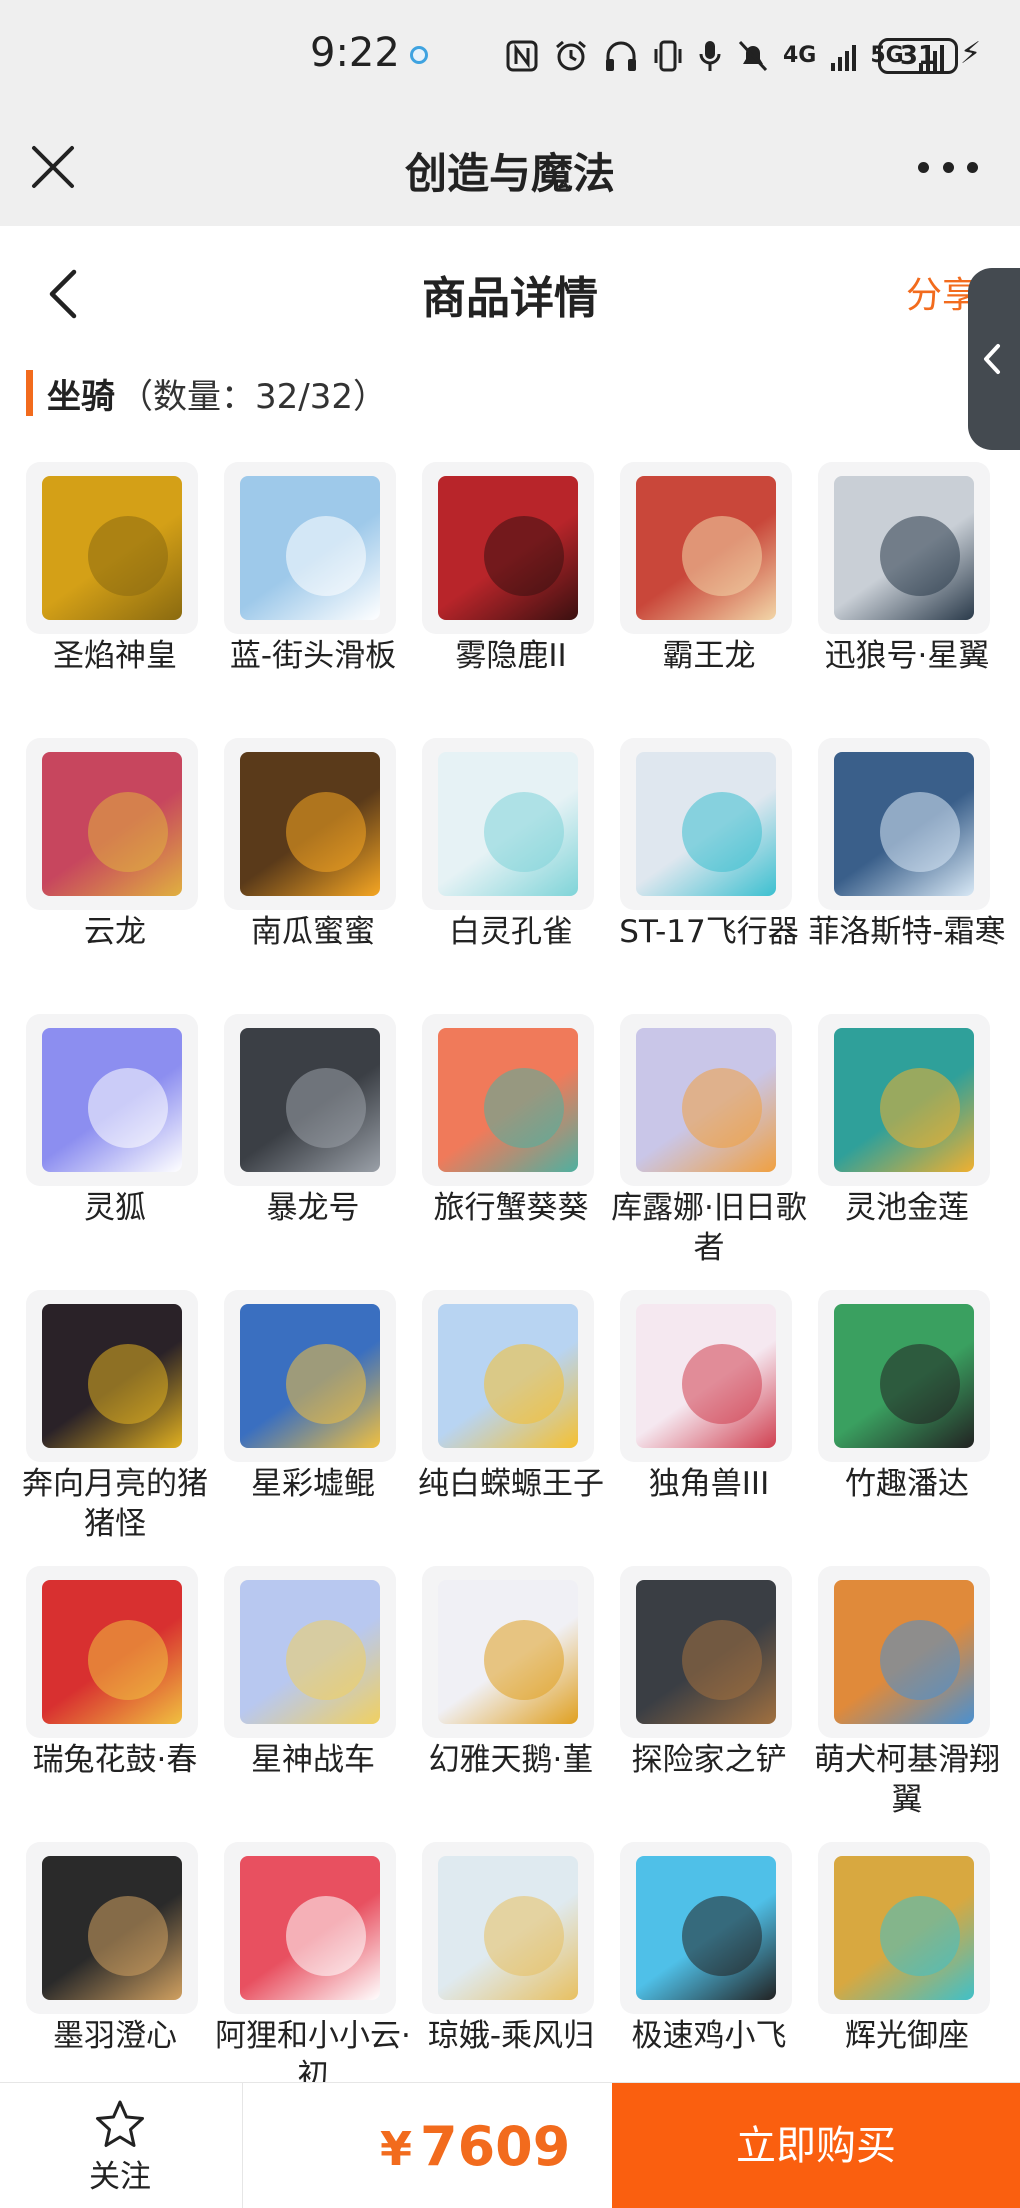  Describe the element at coordinates (948, 169) in the screenshot. I see `more-options-icon` at that location.